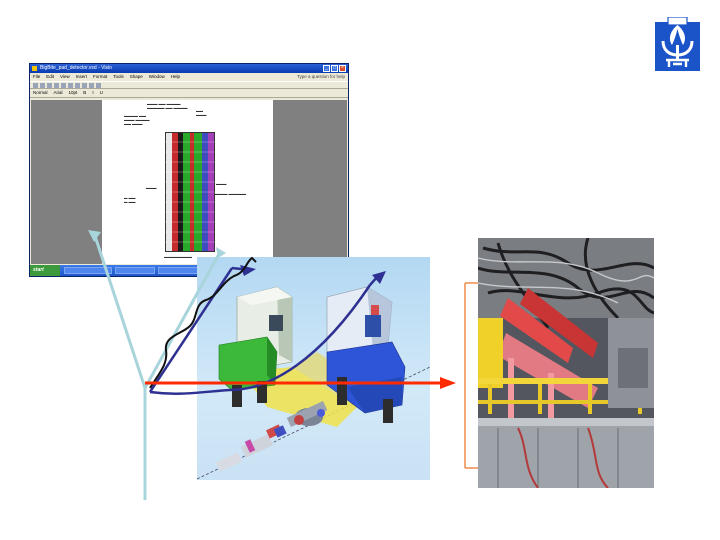 This screenshot has width=720, height=540. What do you see at coordinates (84, 93) in the screenshot?
I see `bold-button: B` at bounding box center [84, 93].